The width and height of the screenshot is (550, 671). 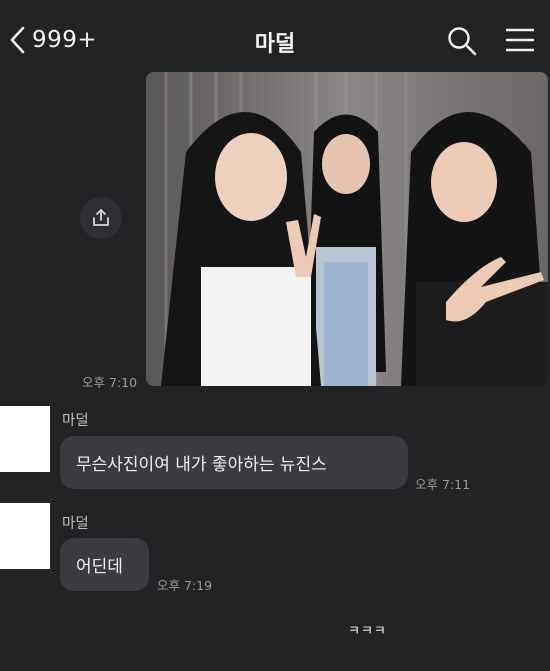 What do you see at coordinates (520, 40) in the screenshot?
I see `hamburger-menu-icon` at bounding box center [520, 40].